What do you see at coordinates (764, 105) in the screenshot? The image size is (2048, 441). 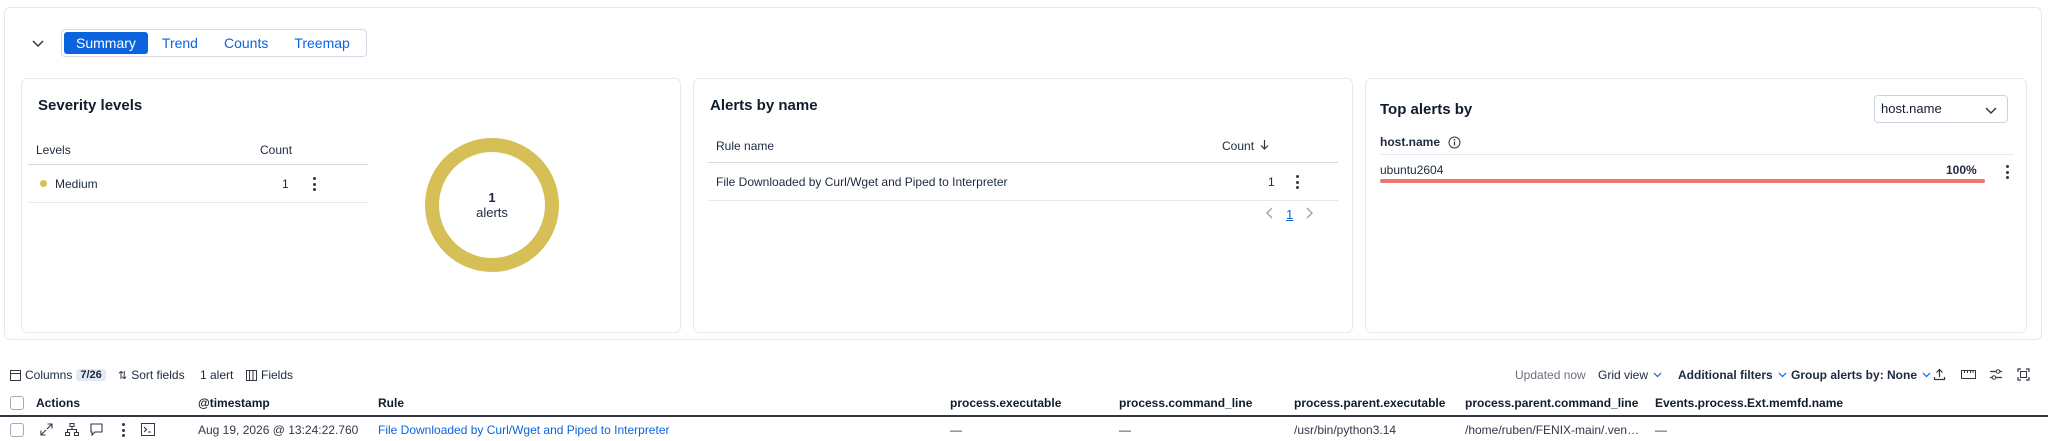 I see `alerts-by-name-title: Alerts by name` at bounding box center [764, 105].